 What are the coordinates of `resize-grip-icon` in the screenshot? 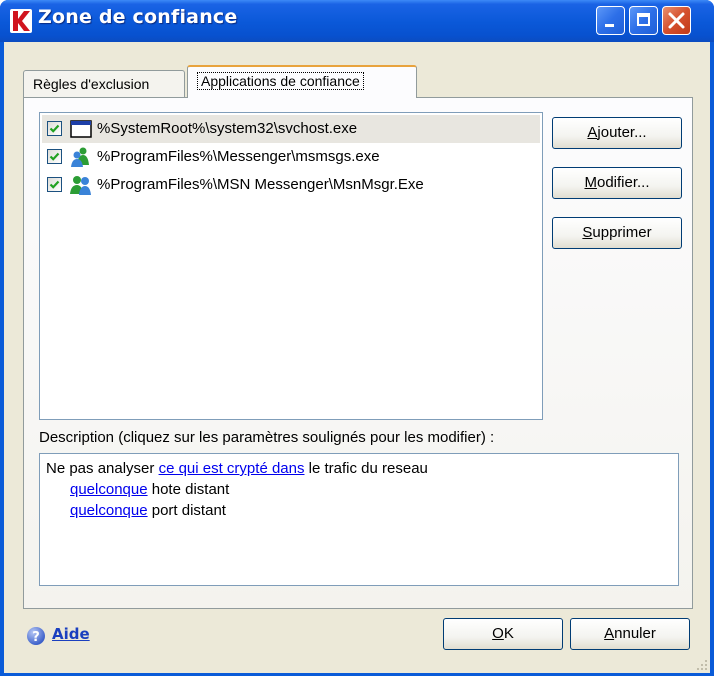 It's located at (702, 665).